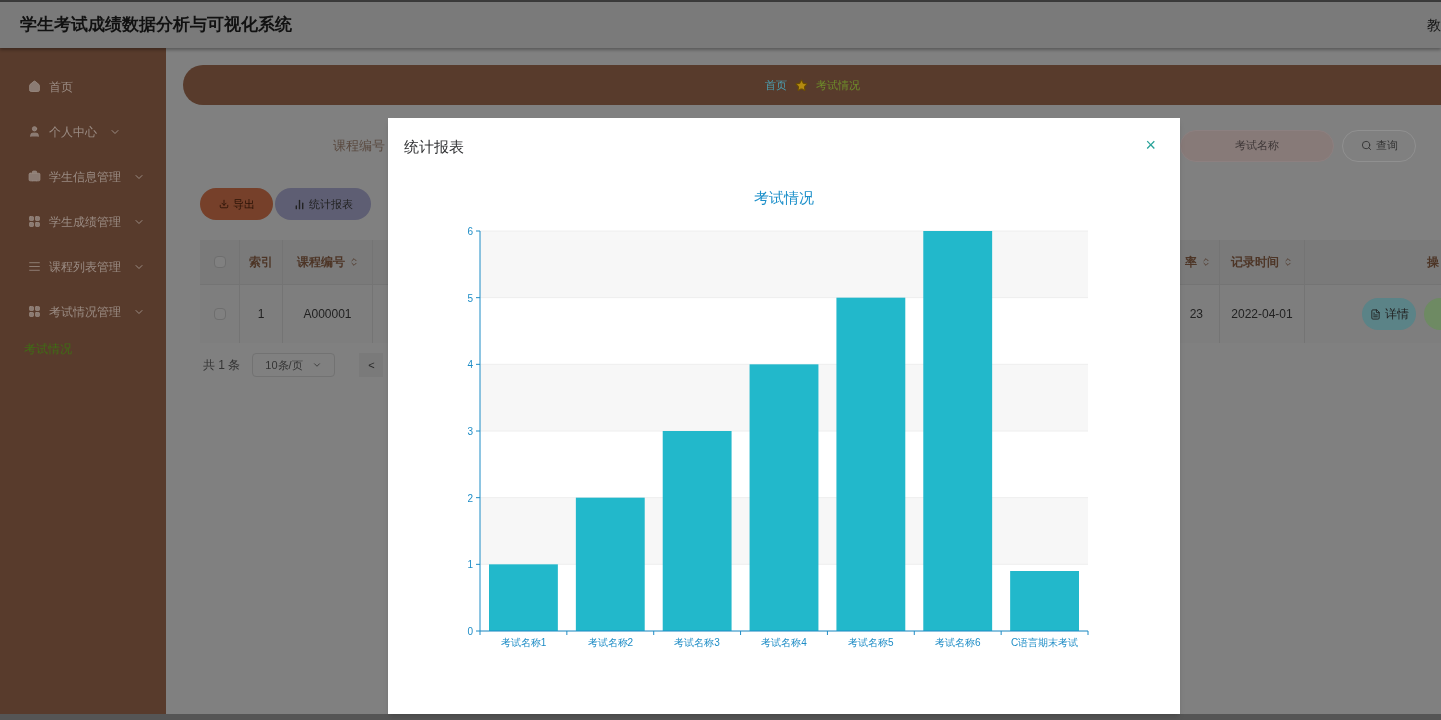 Image resolution: width=1441 pixels, height=720 pixels. What do you see at coordinates (1257, 145) in the screenshot?
I see `search-field: 考试名称` at bounding box center [1257, 145].